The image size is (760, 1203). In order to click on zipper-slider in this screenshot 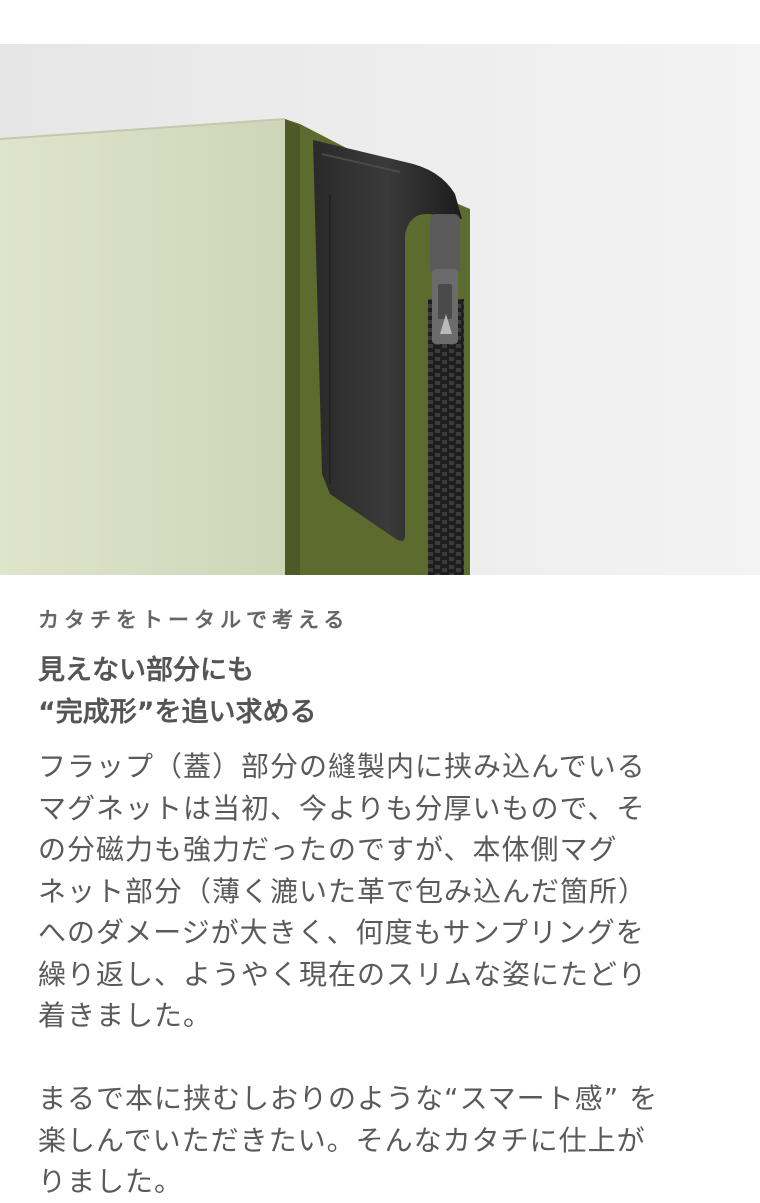, I will do `click(445, 244)`.